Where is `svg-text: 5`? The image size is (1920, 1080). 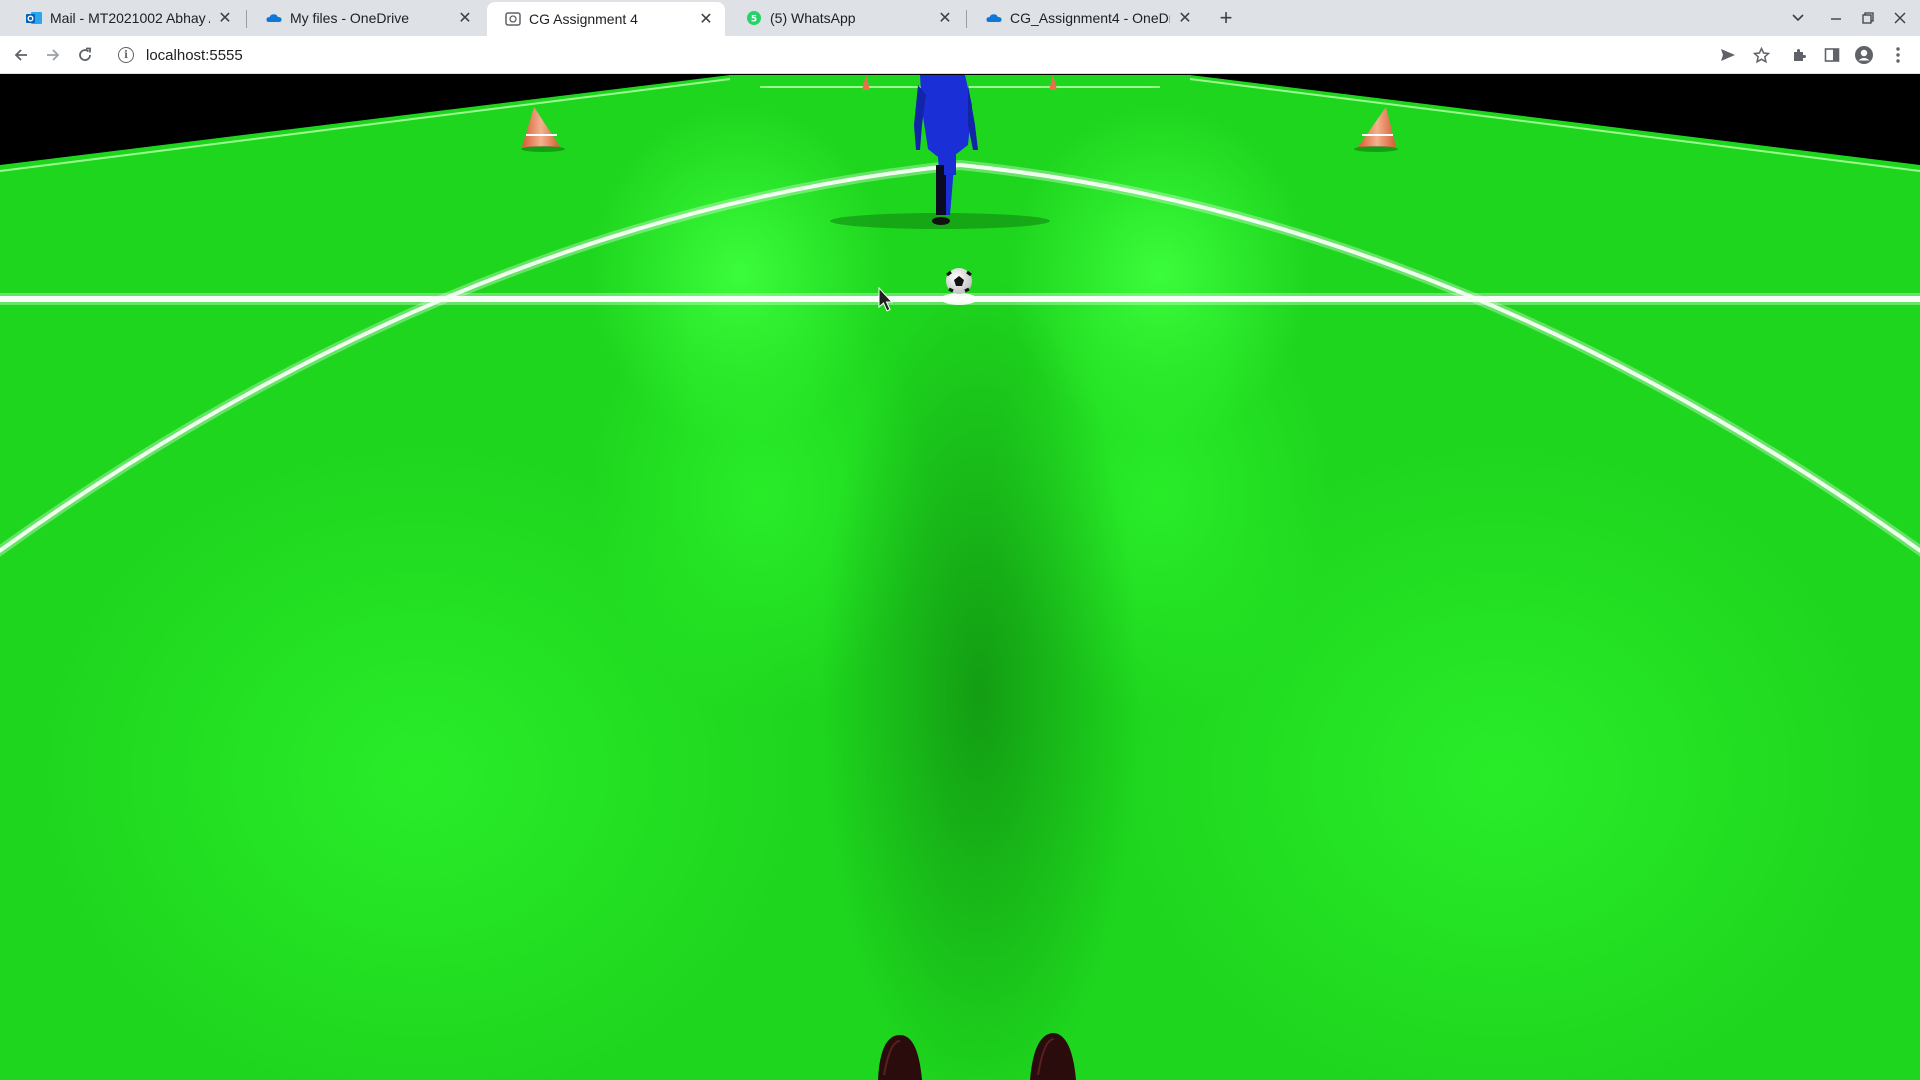
svg-text: 5 is located at coordinates (754, 20).